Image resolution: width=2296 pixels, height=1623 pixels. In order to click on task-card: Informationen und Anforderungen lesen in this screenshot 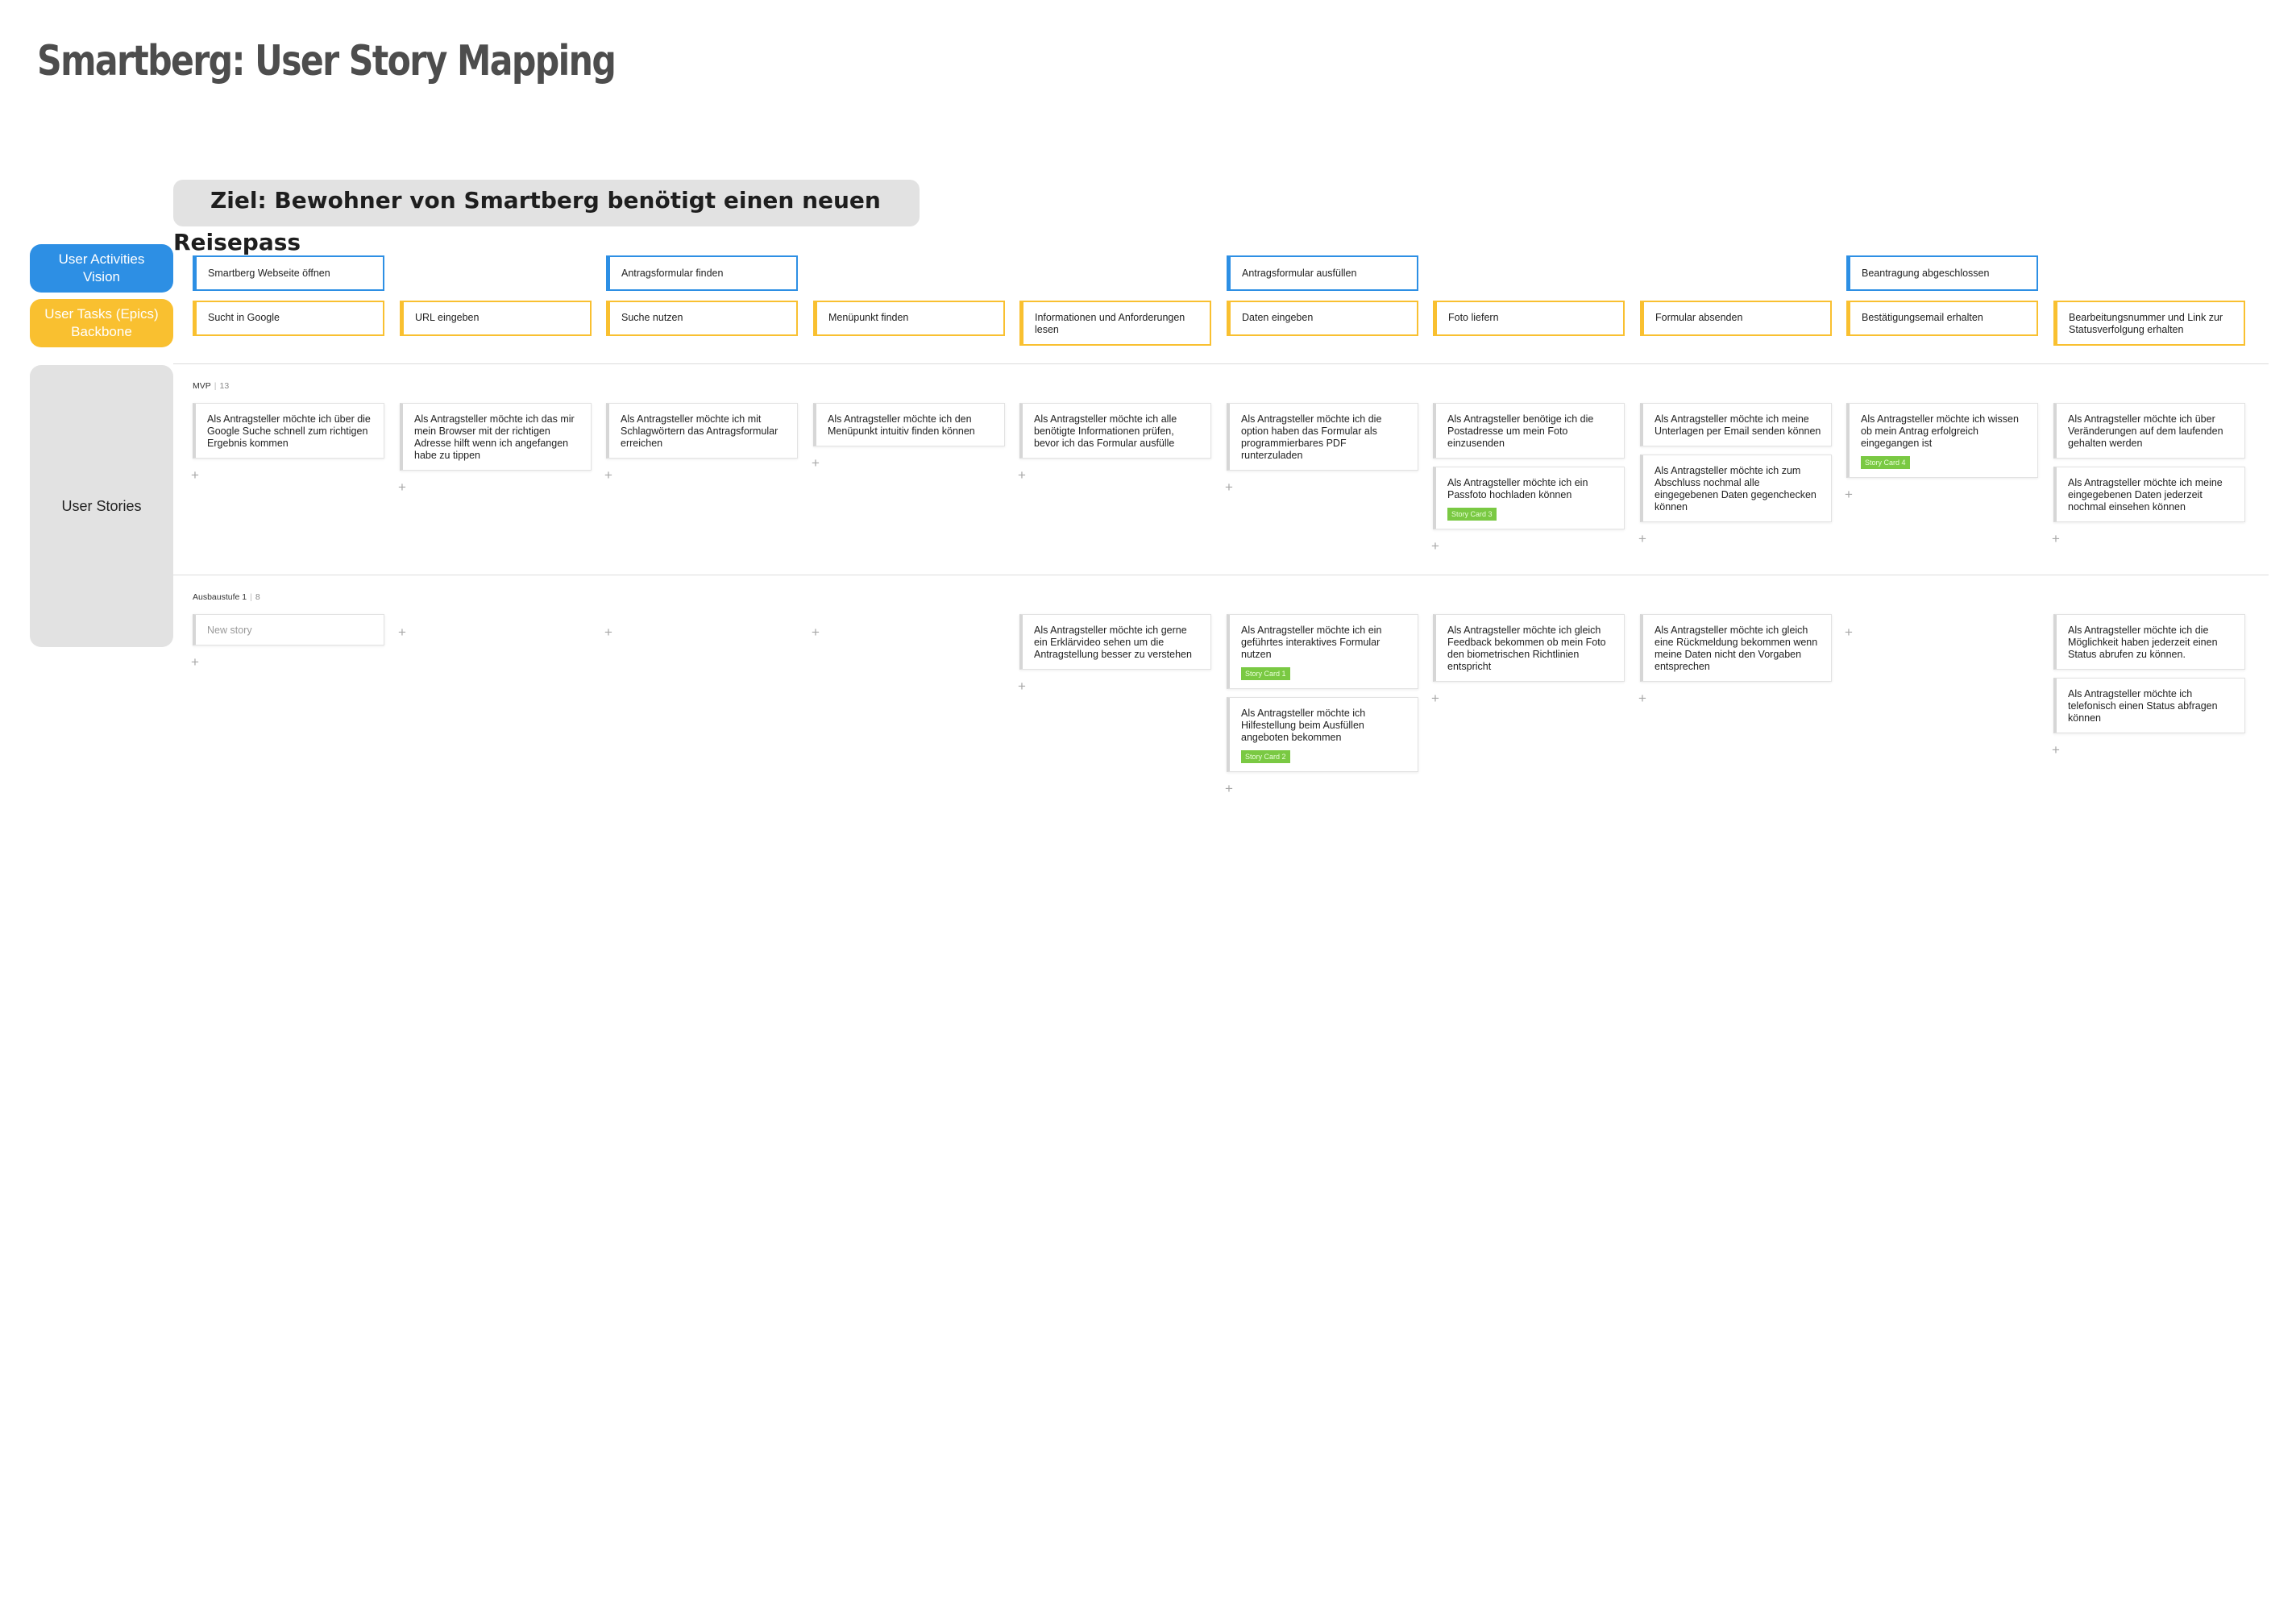, I will do `click(1115, 323)`.